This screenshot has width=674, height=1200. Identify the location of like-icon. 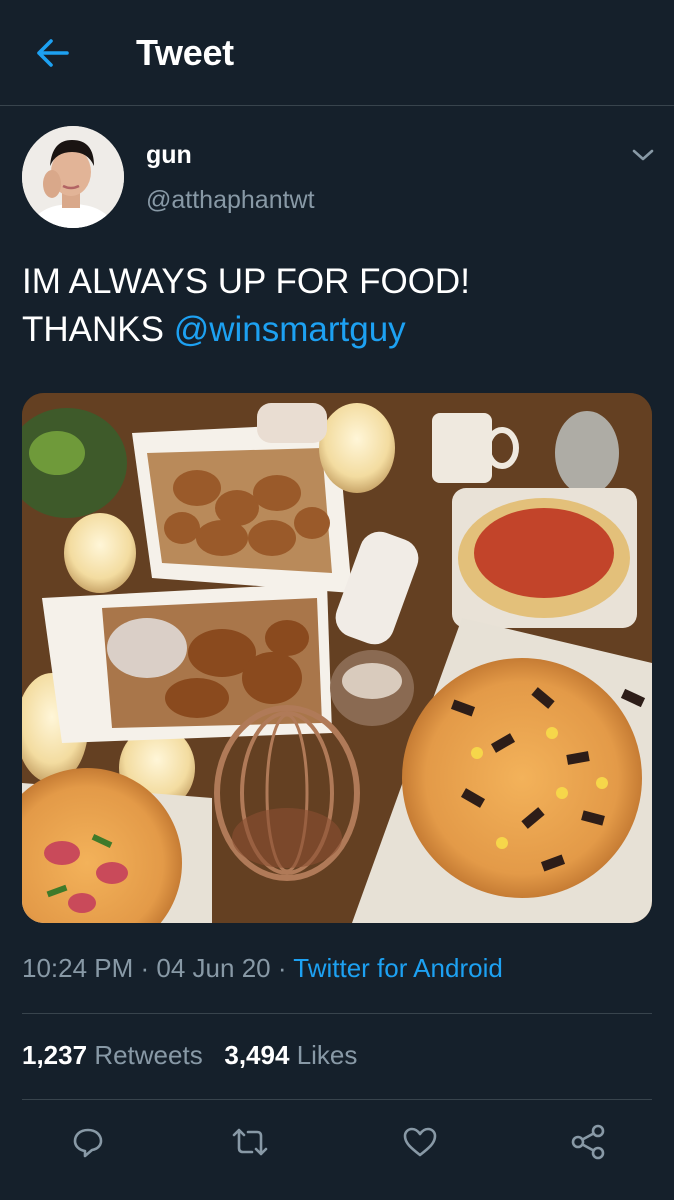
(420, 1142).